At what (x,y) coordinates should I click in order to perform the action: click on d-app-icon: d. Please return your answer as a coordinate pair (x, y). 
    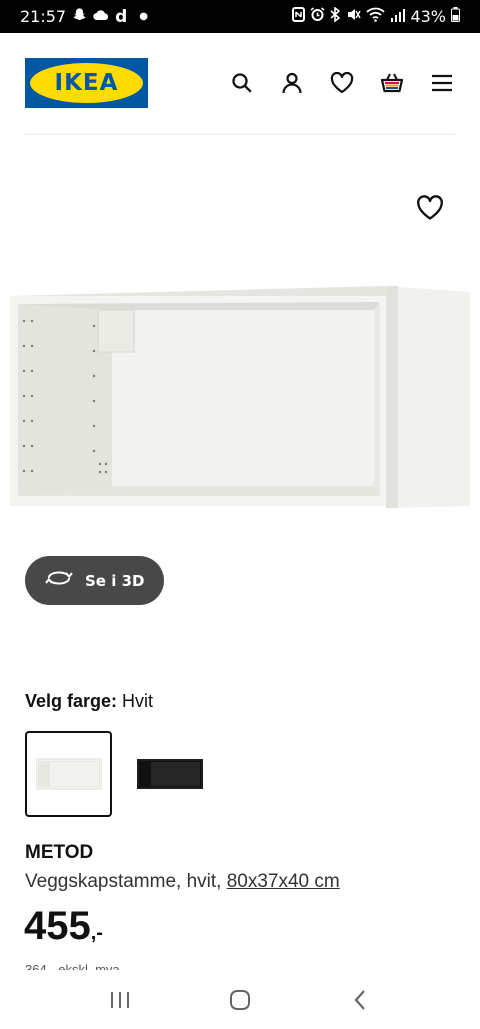
    Looking at the image, I should click on (121, 16).